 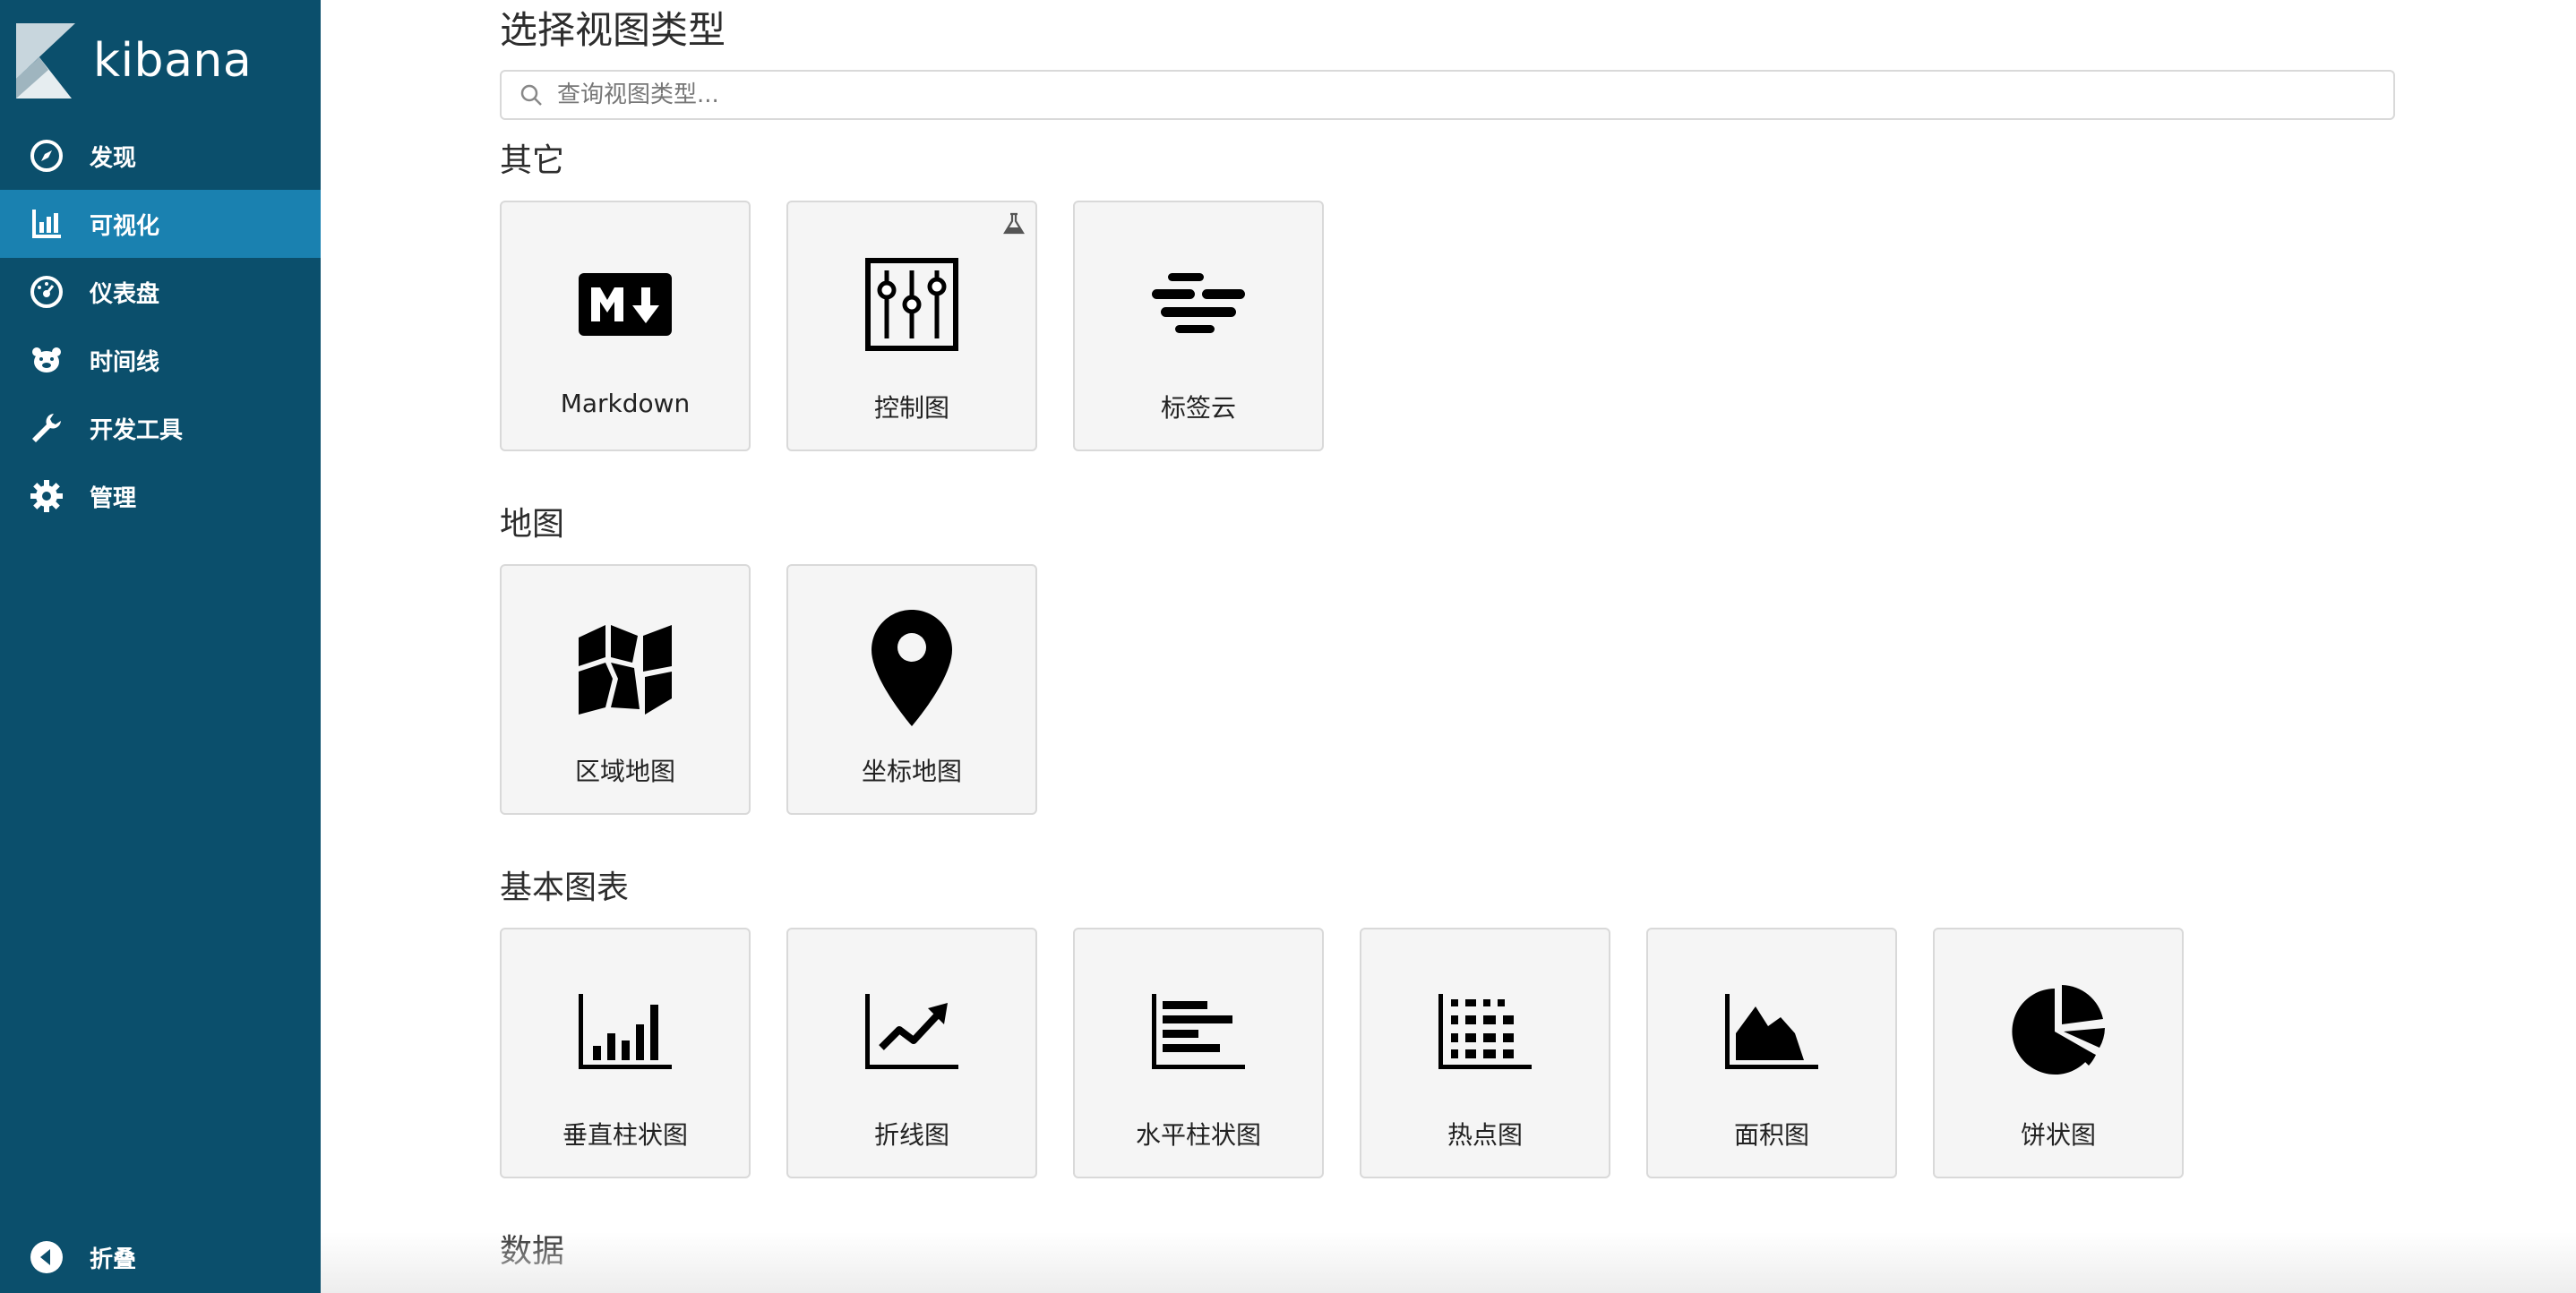 What do you see at coordinates (1485, 1135) in the screenshot?
I see `card-label: 热点图` at bounding box center [1485, 1135].